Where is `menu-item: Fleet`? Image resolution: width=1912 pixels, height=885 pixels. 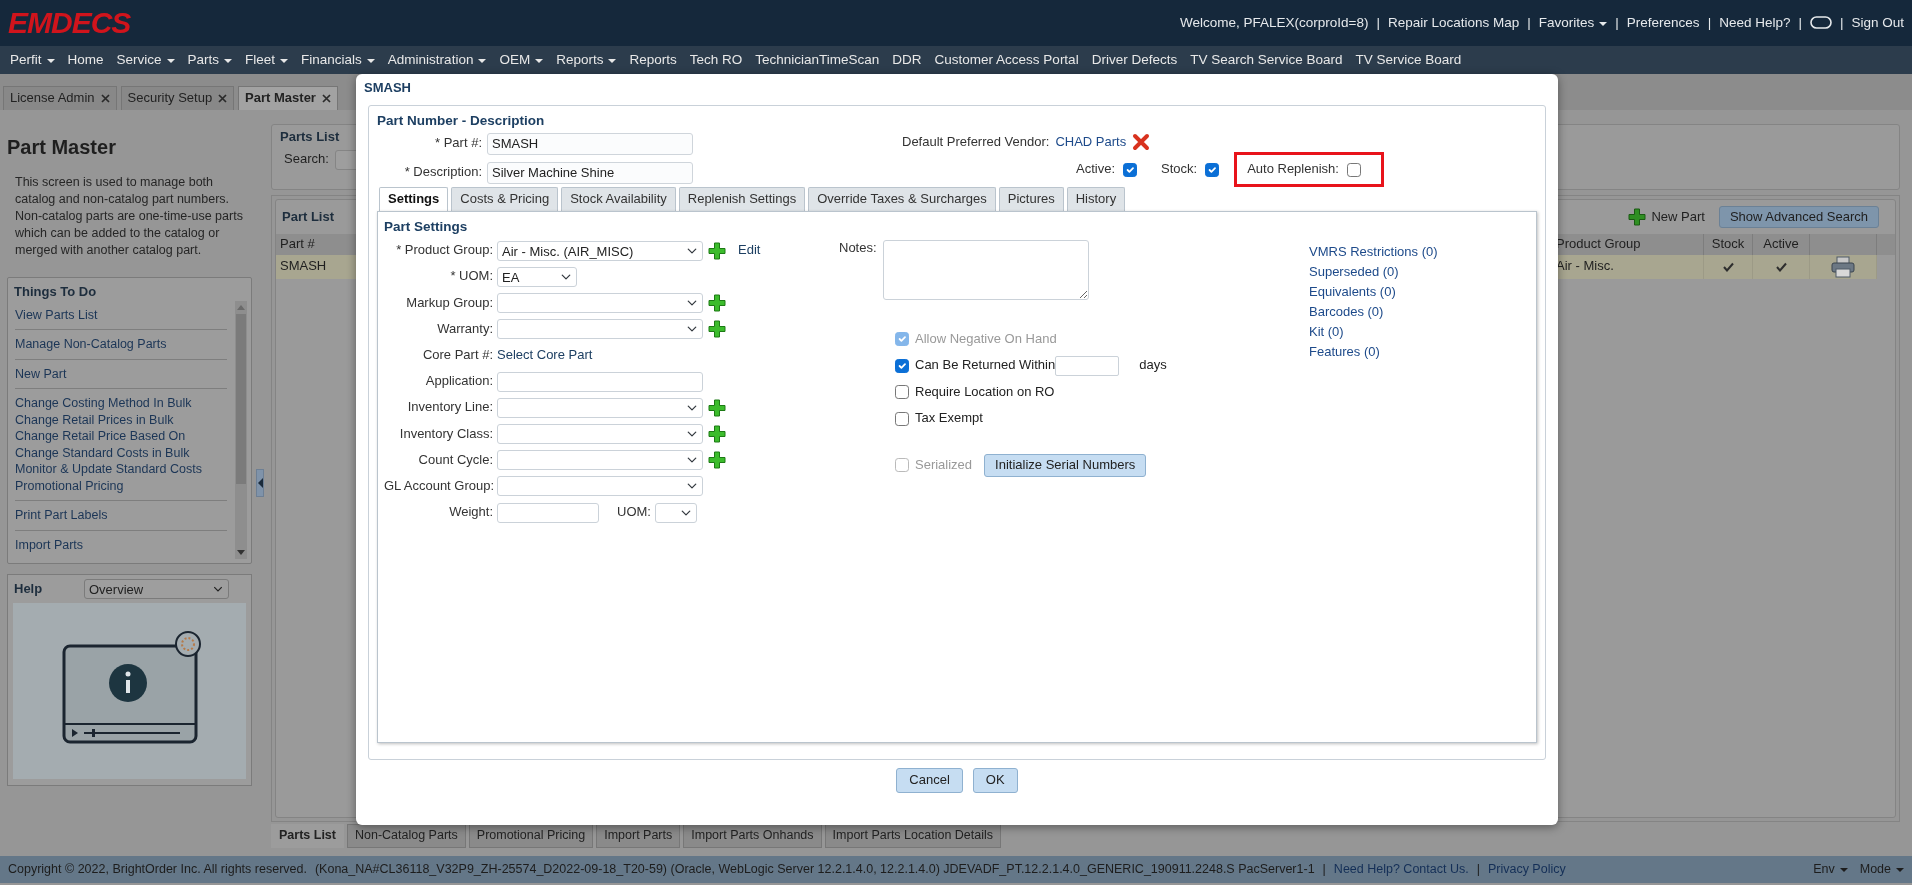 menu-item: Fleet is located at coordinates (267, 60).